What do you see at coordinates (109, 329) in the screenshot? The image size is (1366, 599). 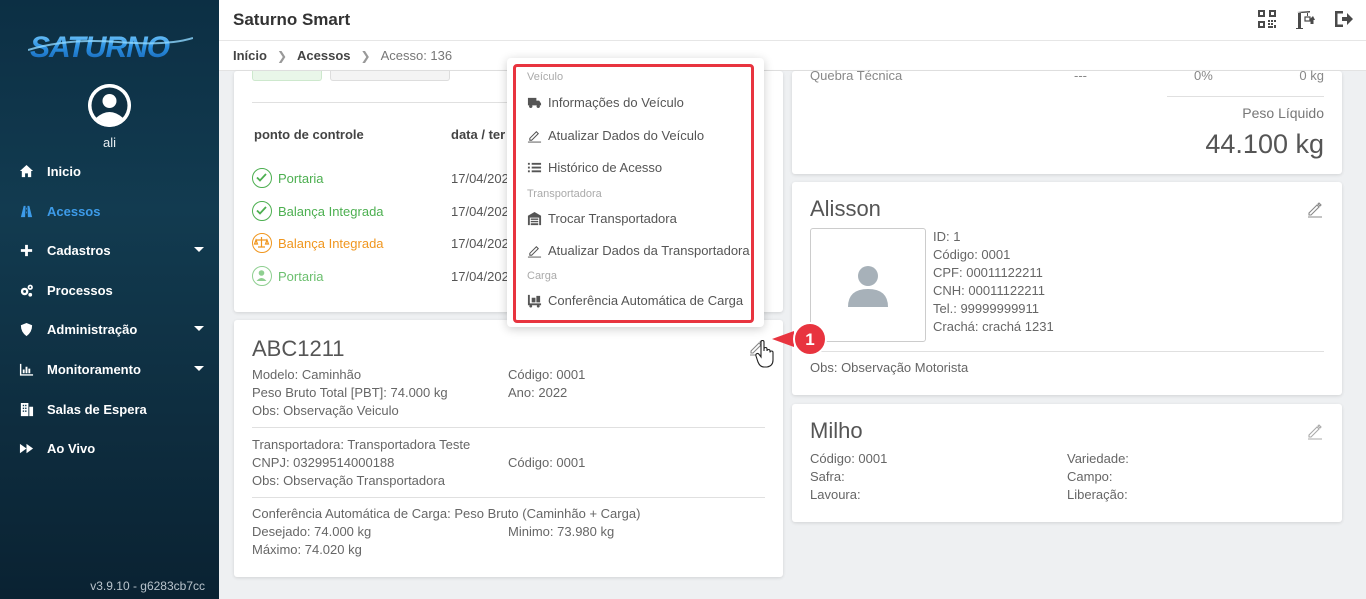 I see `sidebar-item-administracao: Administração` at bounding box center [109, 329].